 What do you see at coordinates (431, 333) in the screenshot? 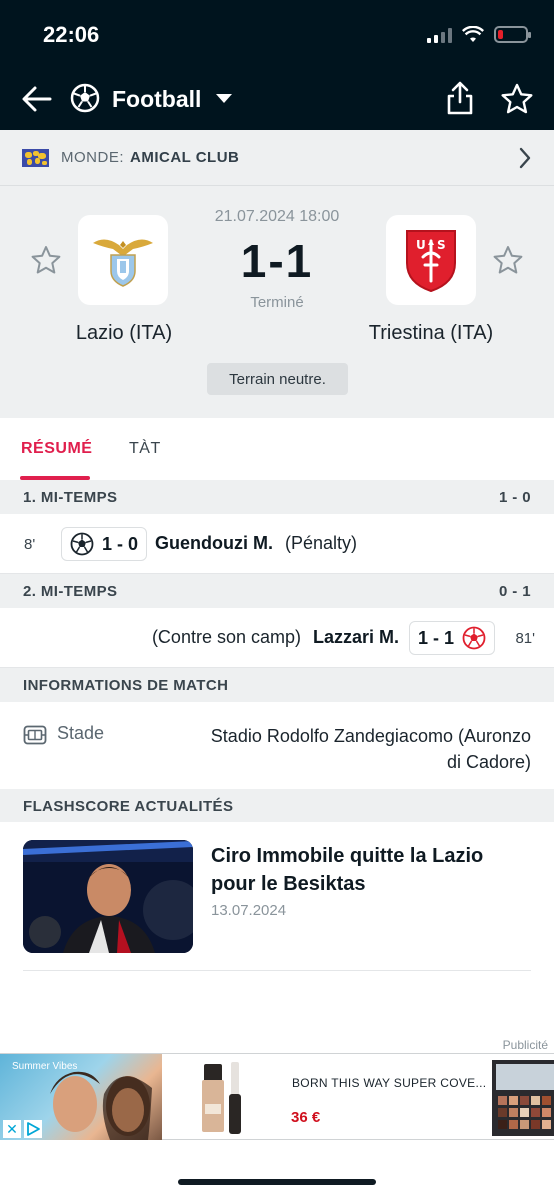
I see `away-team-name: Triestina (ITA)` at bounding box center [431, 333].